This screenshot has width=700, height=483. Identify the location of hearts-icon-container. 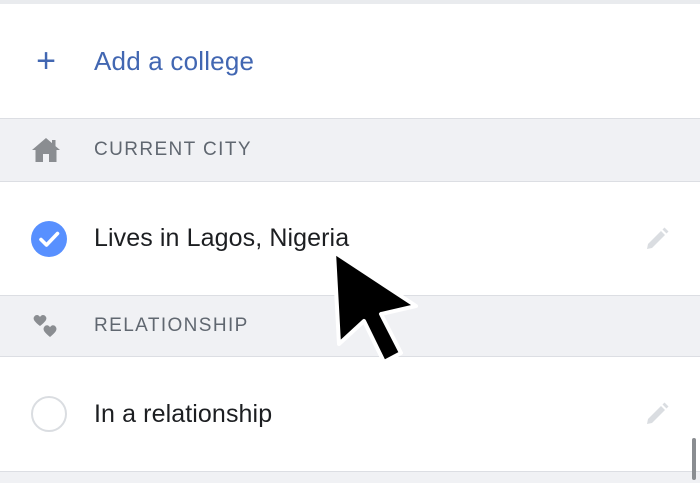
(47, 326).